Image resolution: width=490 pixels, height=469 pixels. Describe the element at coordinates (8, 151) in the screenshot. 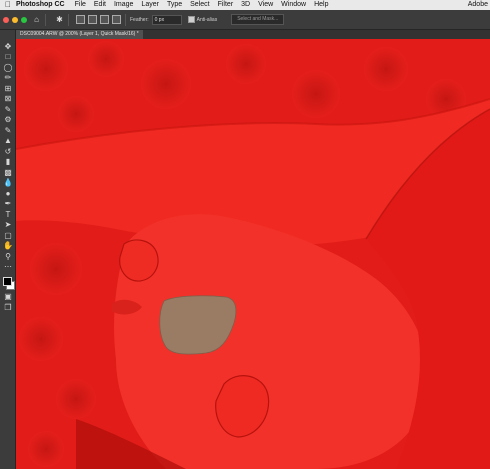

I see `history-brush-icon: ↺` at that location.